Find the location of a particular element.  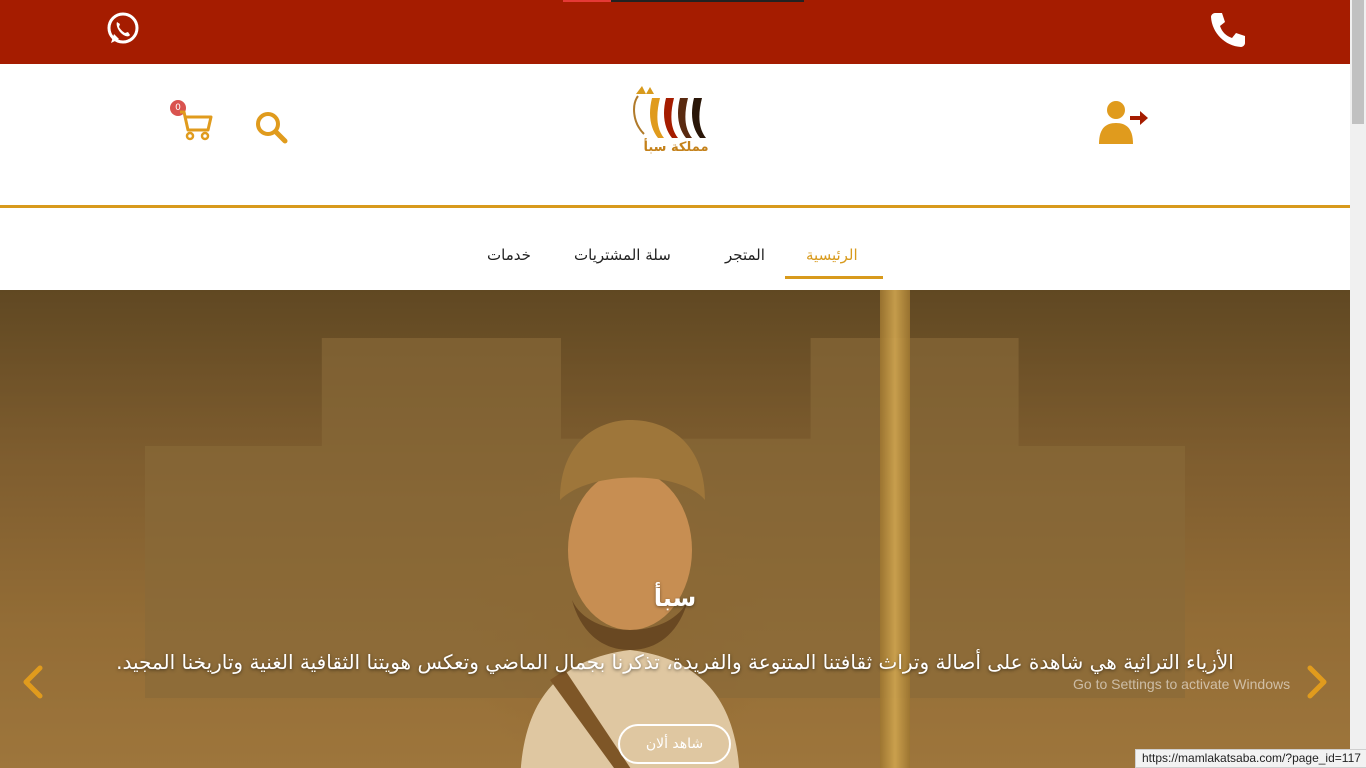

nav-item-cart: سلة المشتريات is located at coordinates (622, 255).